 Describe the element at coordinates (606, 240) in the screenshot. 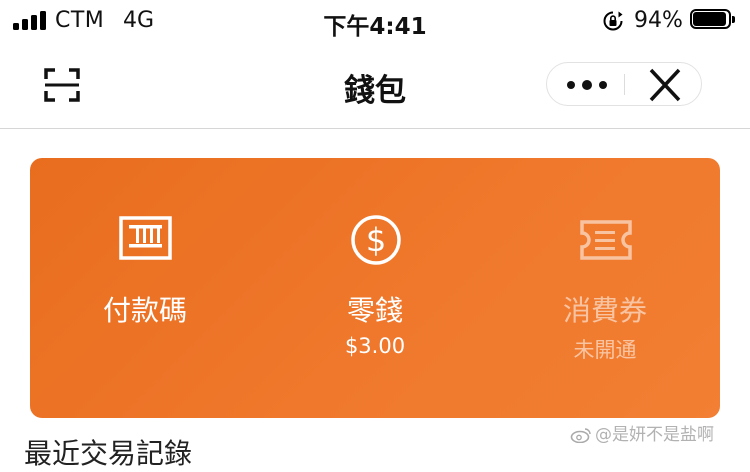

I see `ticket-icon` at that location.